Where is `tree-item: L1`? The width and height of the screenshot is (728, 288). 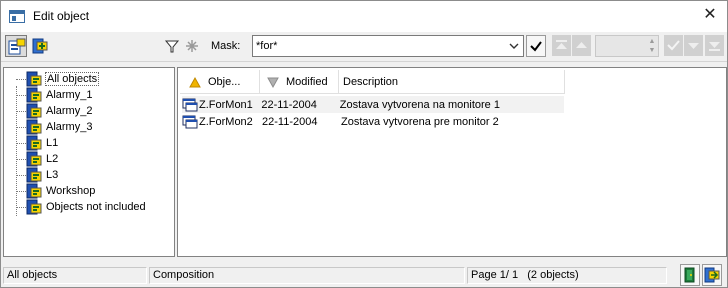 tree-item: L1 is located at coordinates (35, 143).